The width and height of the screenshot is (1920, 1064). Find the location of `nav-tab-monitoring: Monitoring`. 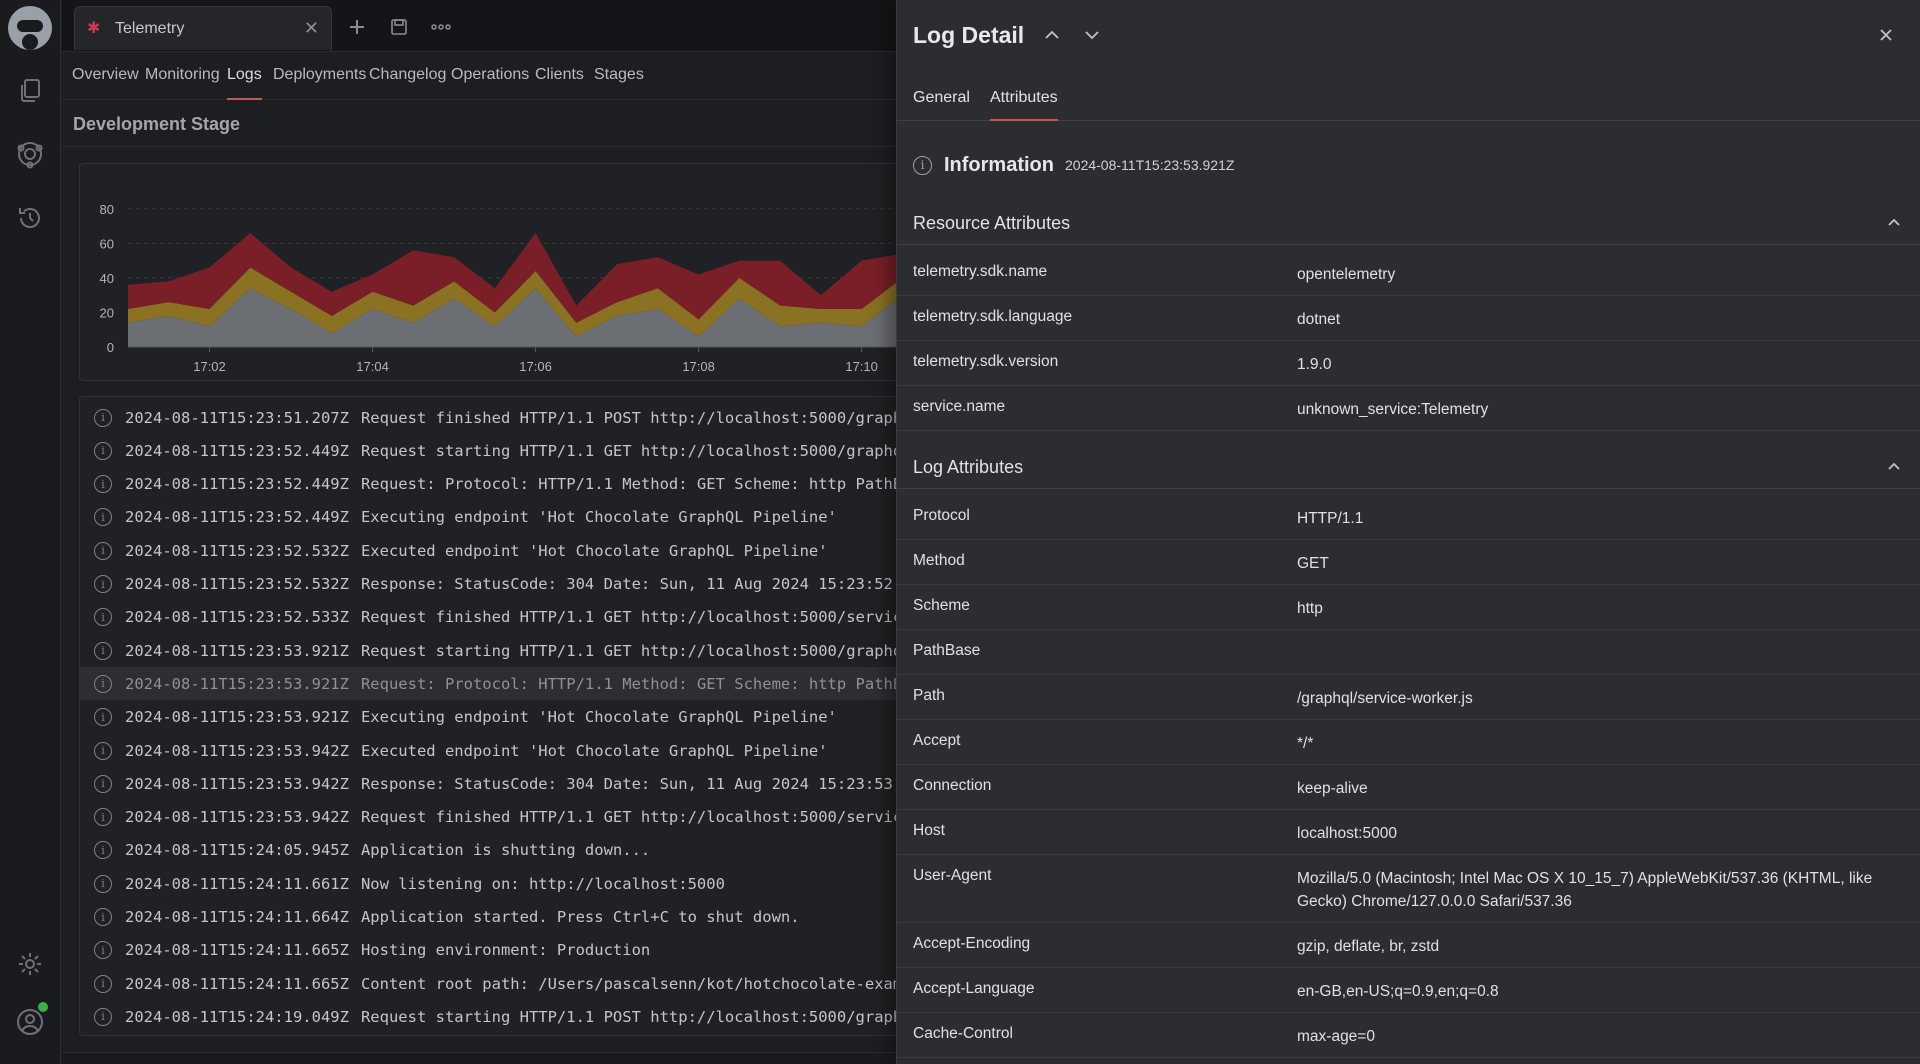

nav-tab-monitoring: Monitoring is located at coordinates (182, 83).